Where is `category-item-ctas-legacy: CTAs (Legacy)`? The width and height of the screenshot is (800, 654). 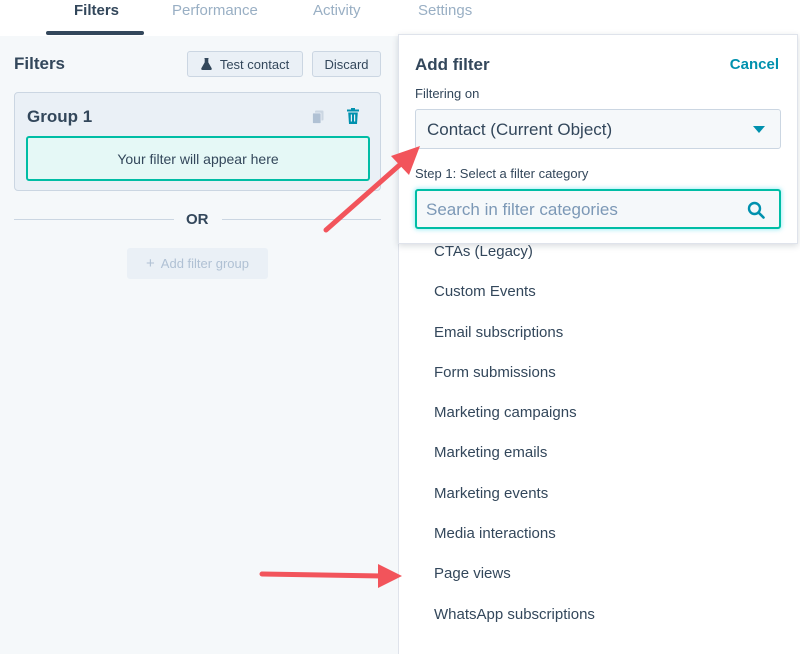 category-item-ctas-legacy: CTAs (Legacy) is located at coordinates (514, 260).